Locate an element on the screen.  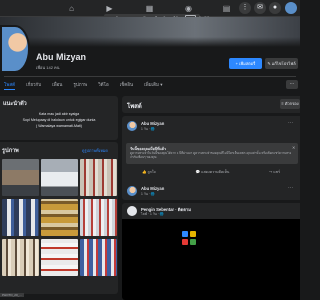
profile-avatar is located at coordinates (15, 49).